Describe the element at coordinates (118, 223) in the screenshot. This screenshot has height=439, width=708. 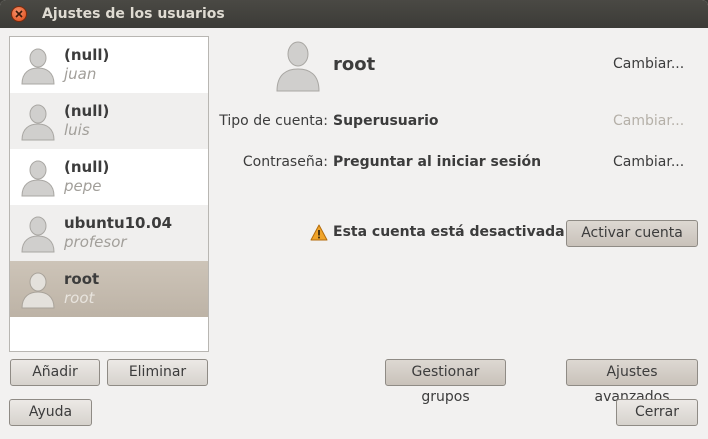
I see `user-name: ubuntu10.04` at that location.